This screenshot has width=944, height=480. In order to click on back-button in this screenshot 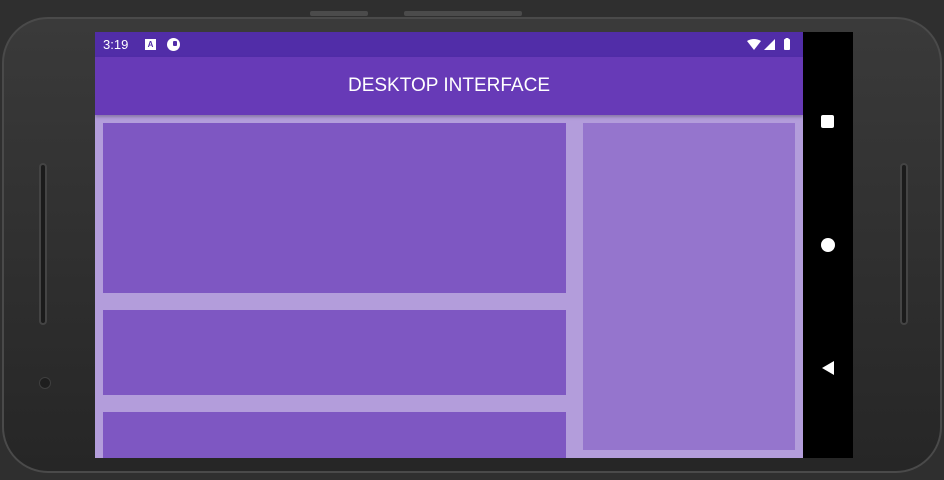, I will do `click(828, 368)`.